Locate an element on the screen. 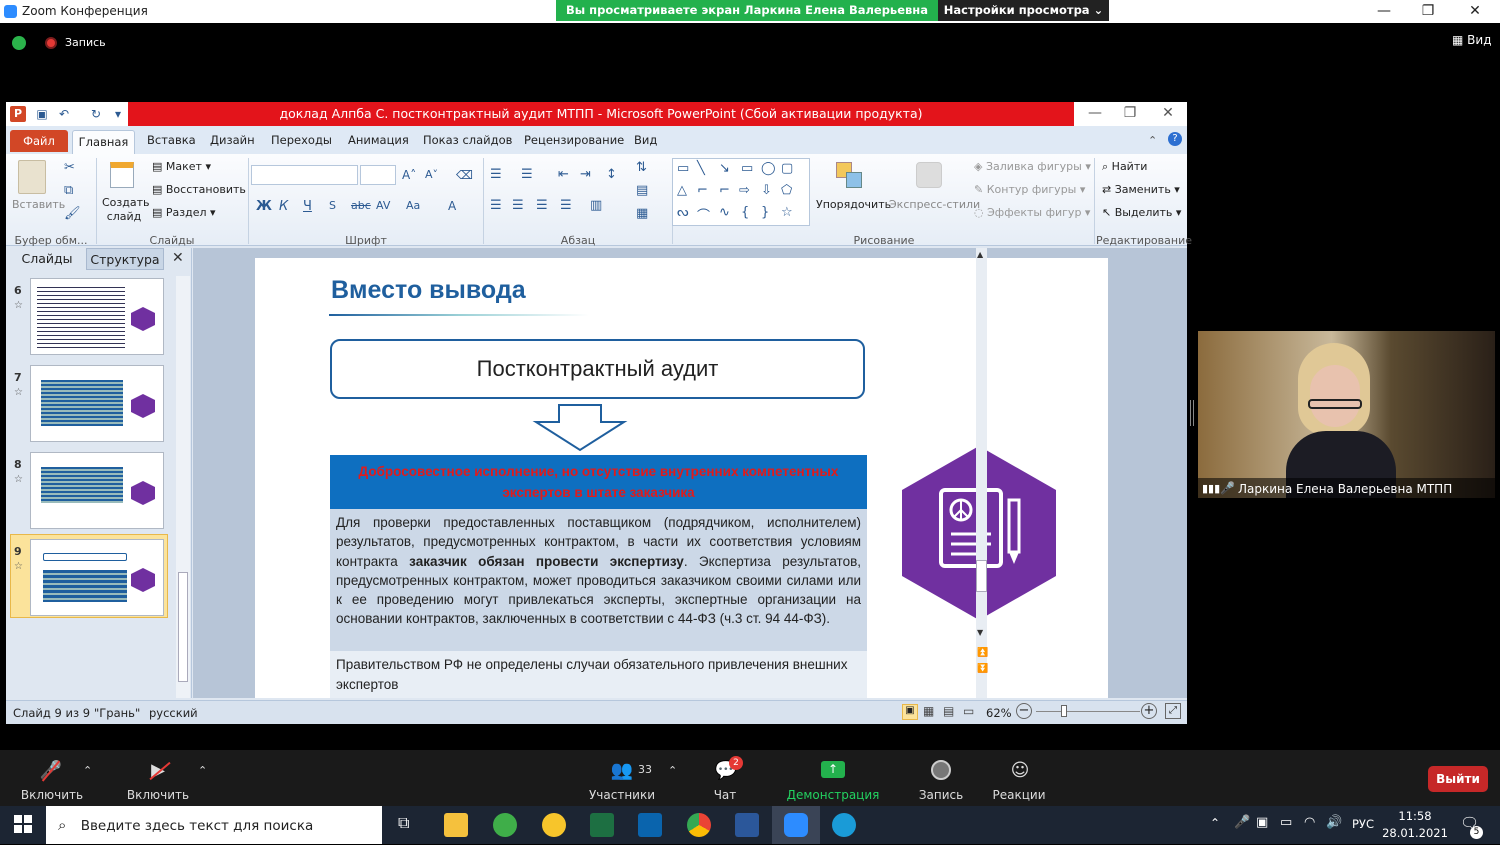 The width and height of the screenshot is (1500, 845). grow-font-icon: A˄ is located at coordinates (409, 175).